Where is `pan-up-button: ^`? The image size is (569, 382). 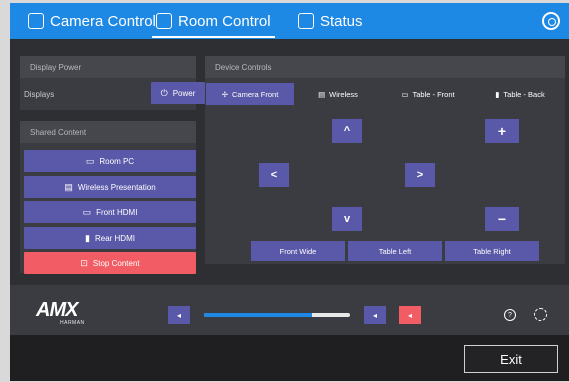 pan-up-button: ^ is located at coordinates (347, 131).